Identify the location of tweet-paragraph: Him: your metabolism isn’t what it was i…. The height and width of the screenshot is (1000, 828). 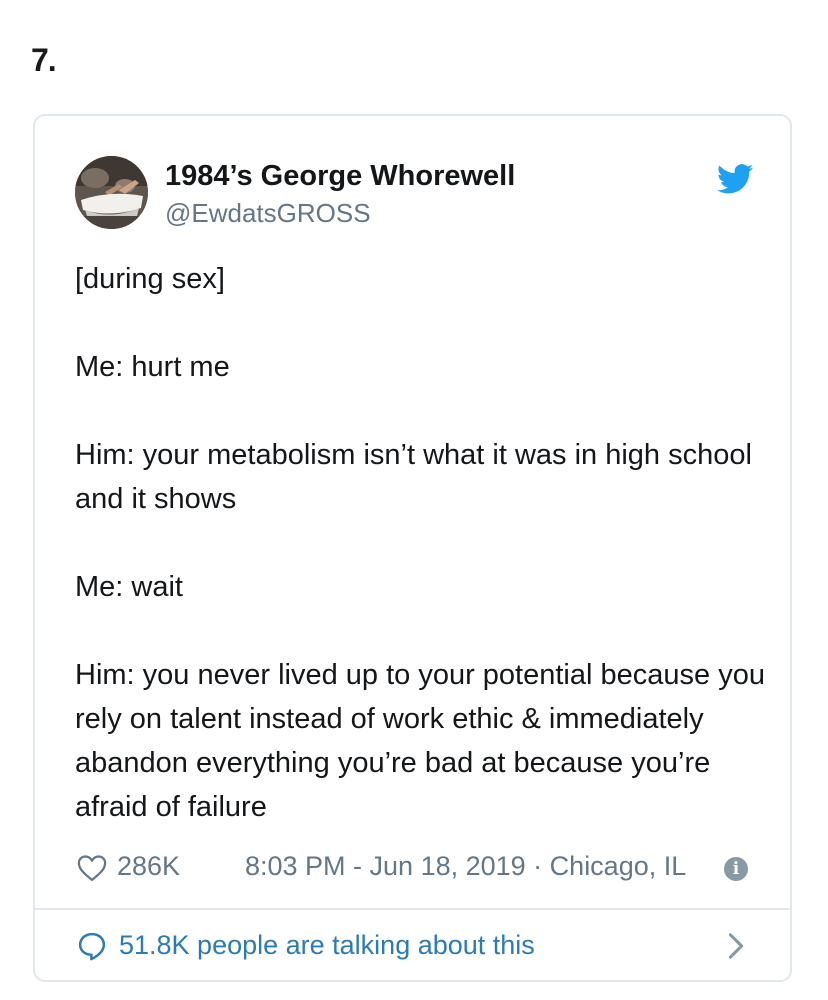
(413, 477).